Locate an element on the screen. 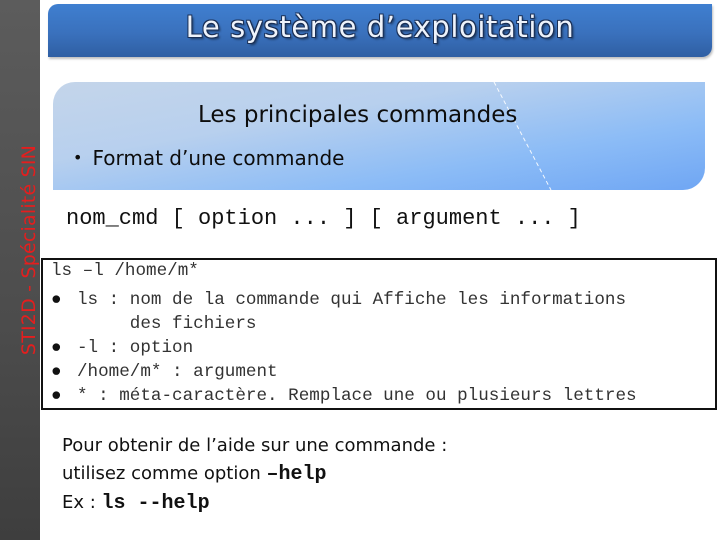 The image size is (720, 540). content-bullet: • Format d’une commande is located at coordinates (208, 158).